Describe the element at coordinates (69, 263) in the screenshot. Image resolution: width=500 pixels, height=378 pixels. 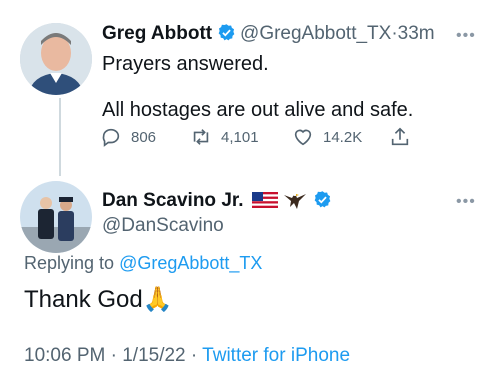
I see `replying-to-prefix: Replying to` at that location.